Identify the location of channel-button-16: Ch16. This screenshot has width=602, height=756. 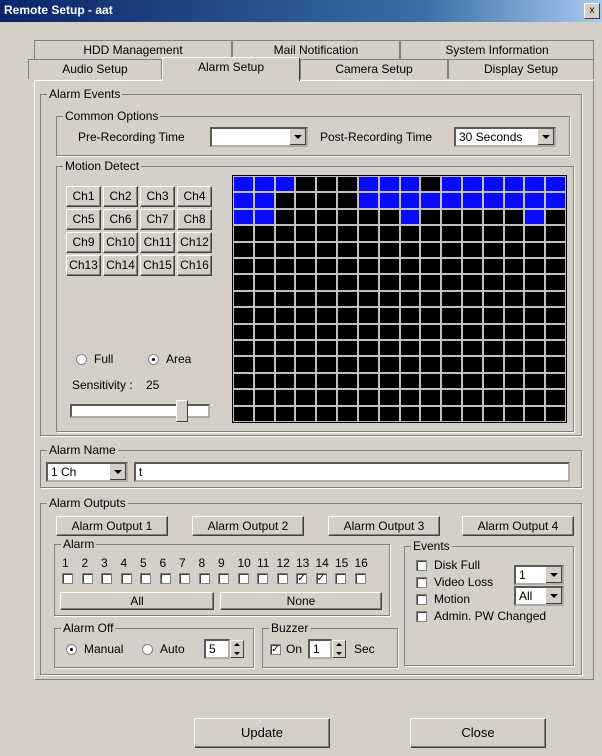
(194, 265).